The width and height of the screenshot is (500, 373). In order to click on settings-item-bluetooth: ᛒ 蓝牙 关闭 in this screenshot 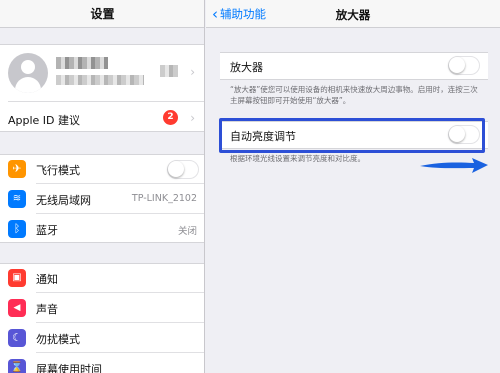, I will do `click(102, 229)`.